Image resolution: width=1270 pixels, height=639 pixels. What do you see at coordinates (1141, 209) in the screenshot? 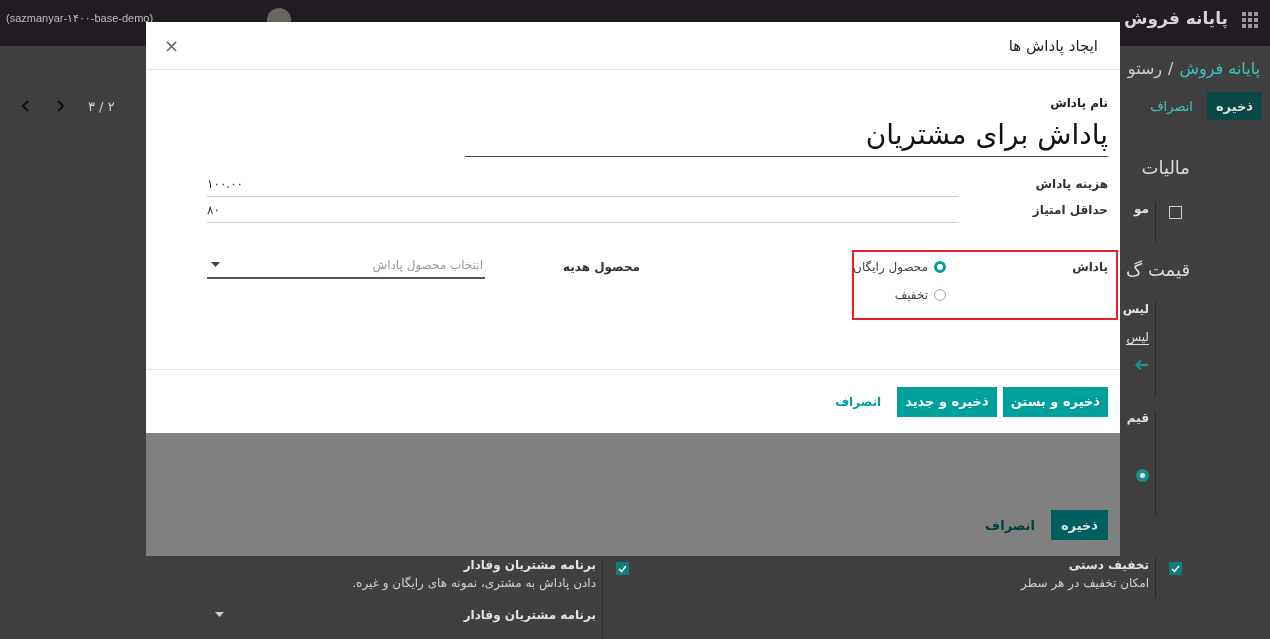
I see `setting-title: مو` at bounding box center [1141, 209].